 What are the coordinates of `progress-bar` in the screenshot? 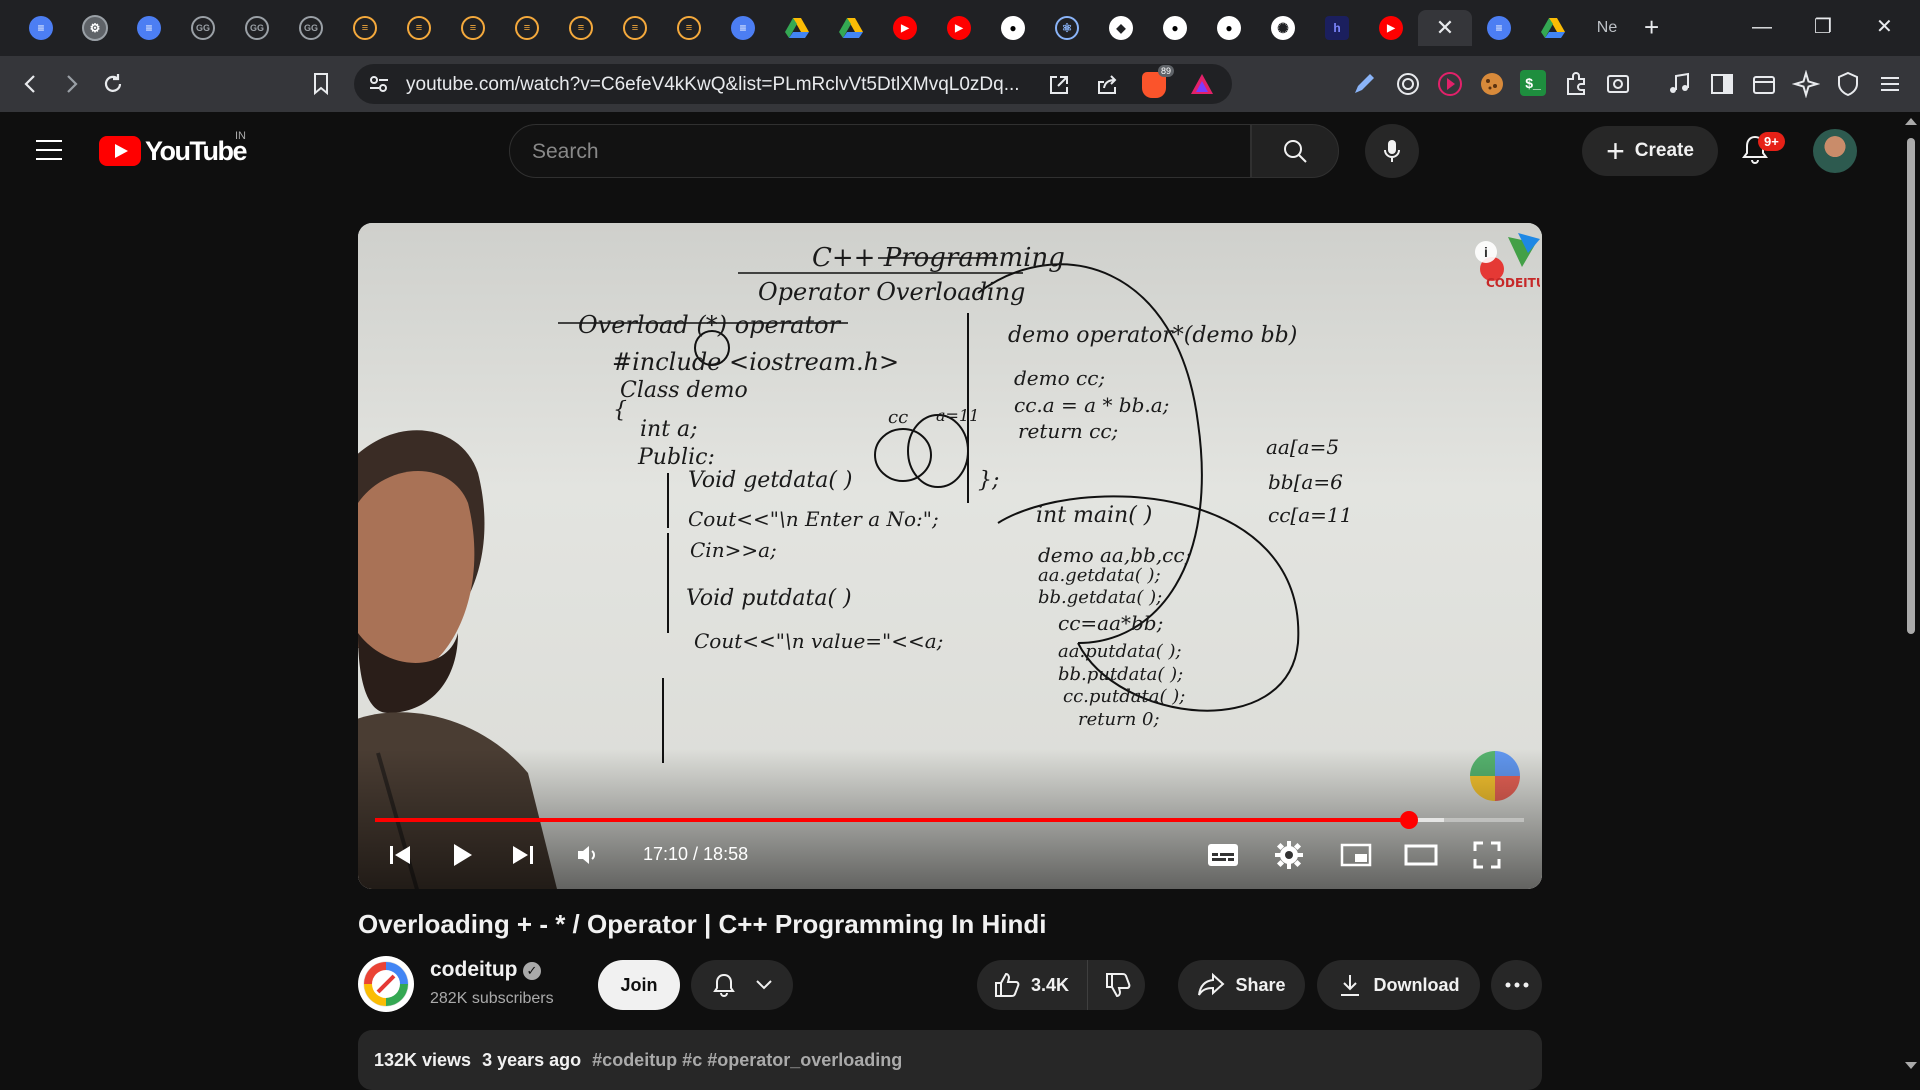 It's located at (949, 820).